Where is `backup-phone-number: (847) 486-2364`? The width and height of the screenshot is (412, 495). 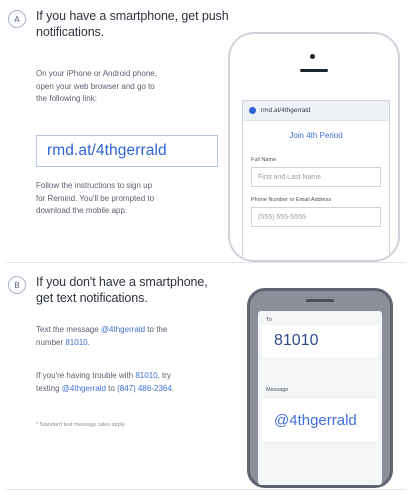 backup-phone-number: (847) 486-2364 is located at coordinates (144, 388).